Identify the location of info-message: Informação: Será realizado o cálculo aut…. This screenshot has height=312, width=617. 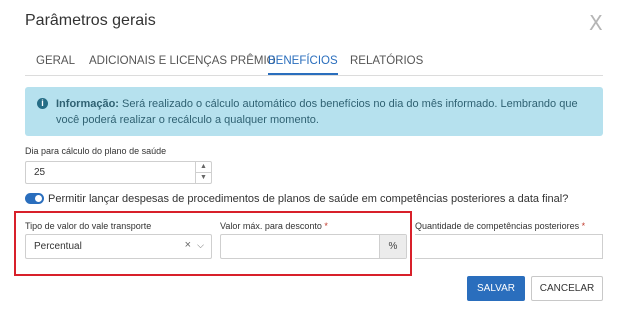
(325, 112).